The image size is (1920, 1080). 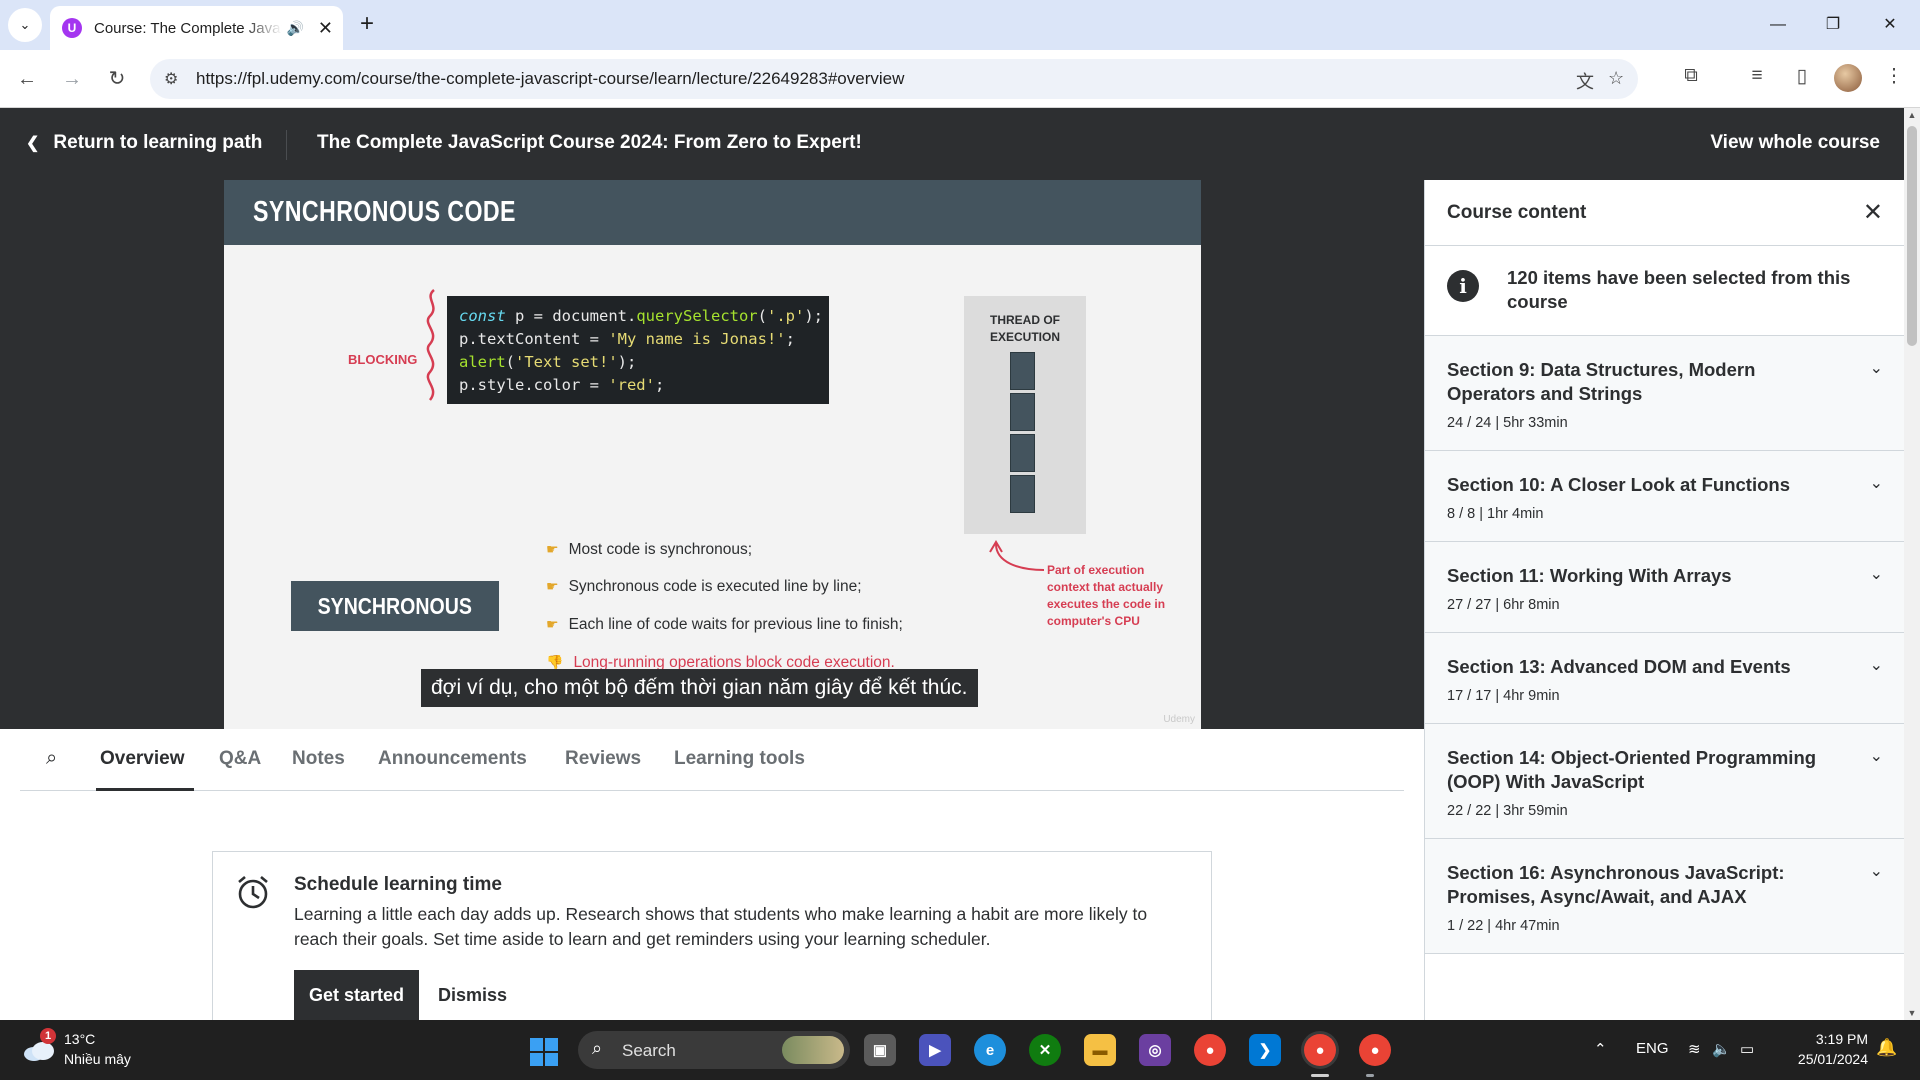 I want to click on page-scrollbar: ▲ ▼, so click(x=1912, y=564).